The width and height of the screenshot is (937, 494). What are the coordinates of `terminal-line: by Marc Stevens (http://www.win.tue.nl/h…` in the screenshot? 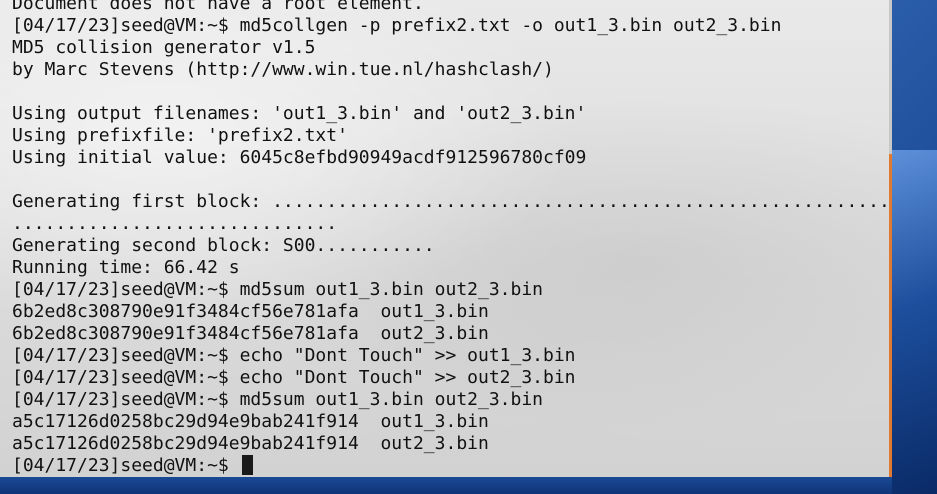 It's located at (283, 69).